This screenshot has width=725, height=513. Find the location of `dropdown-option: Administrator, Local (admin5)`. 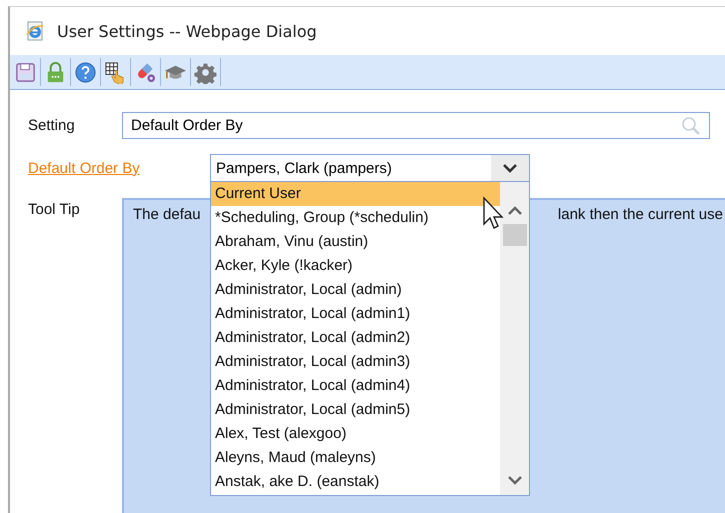

dropdown-option: Administrator, Local (admin5) is located at coordinates (355, 410).